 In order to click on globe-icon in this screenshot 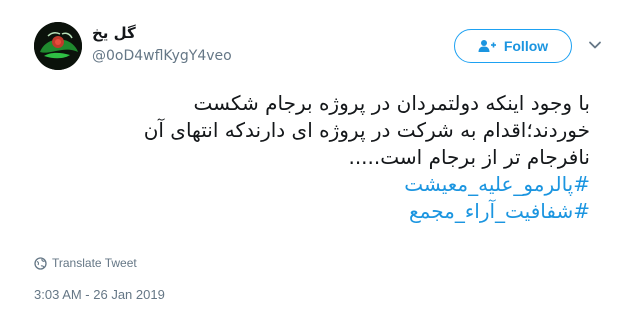, I will do `click(40, 263)`.